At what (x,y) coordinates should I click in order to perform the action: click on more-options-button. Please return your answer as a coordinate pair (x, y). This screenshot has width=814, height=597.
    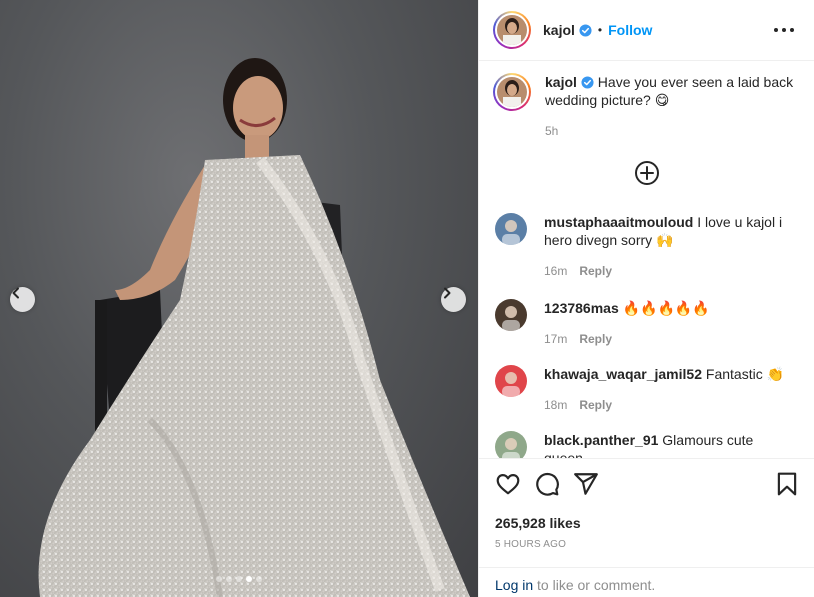
    Looking at the image, I should click on (784, 30).